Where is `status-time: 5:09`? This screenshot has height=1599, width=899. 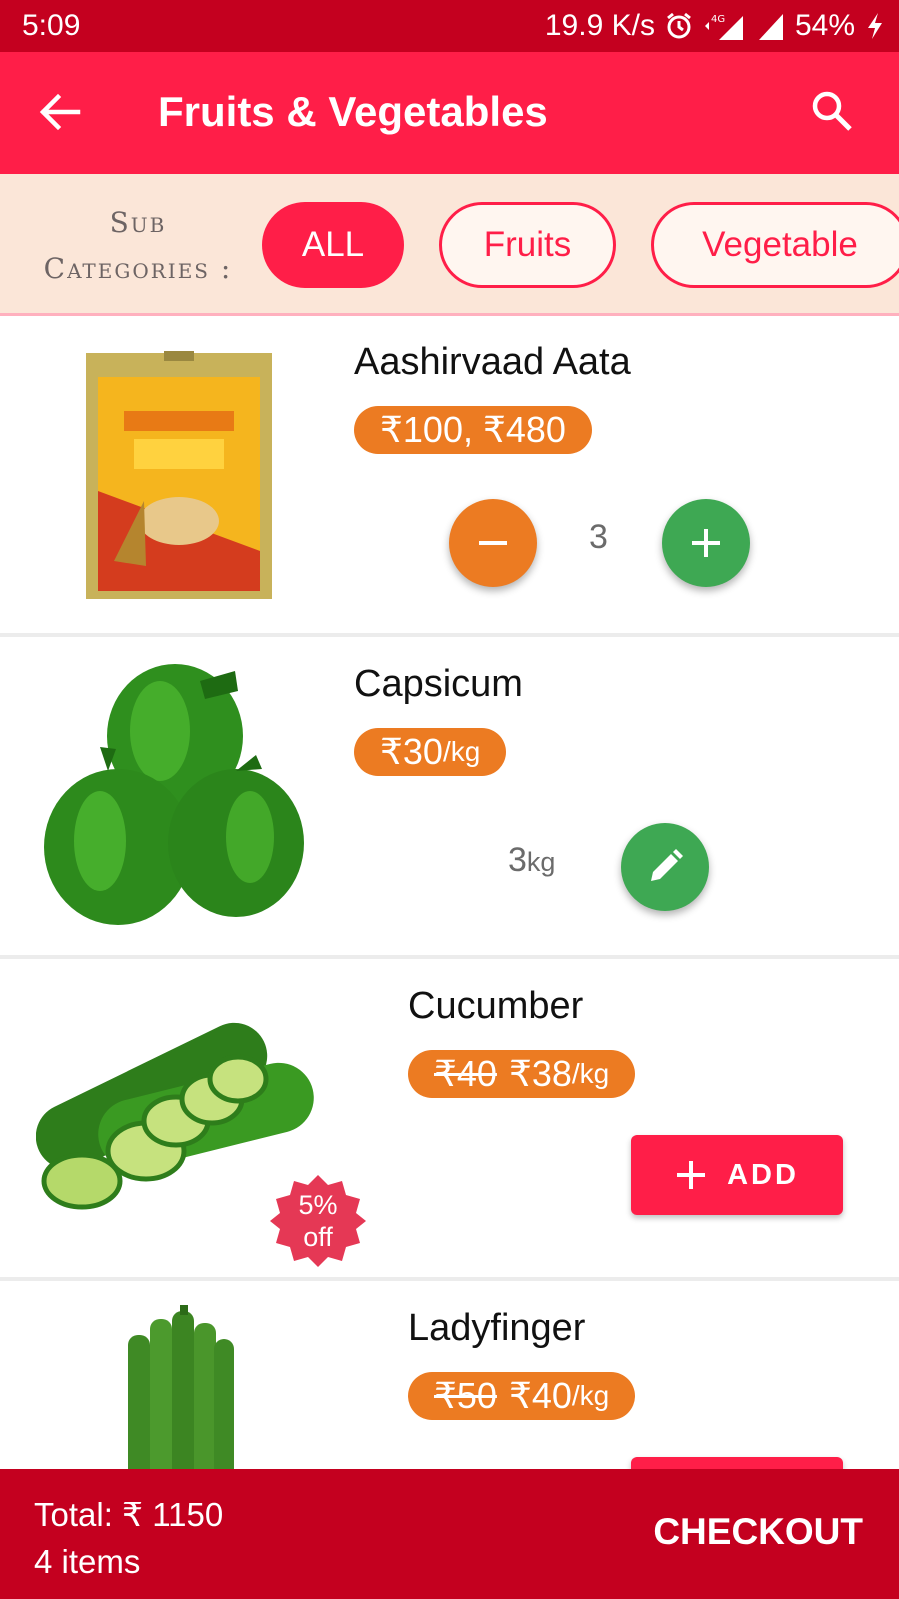
status-time: 5:09 is located at coordinates (51, 25).